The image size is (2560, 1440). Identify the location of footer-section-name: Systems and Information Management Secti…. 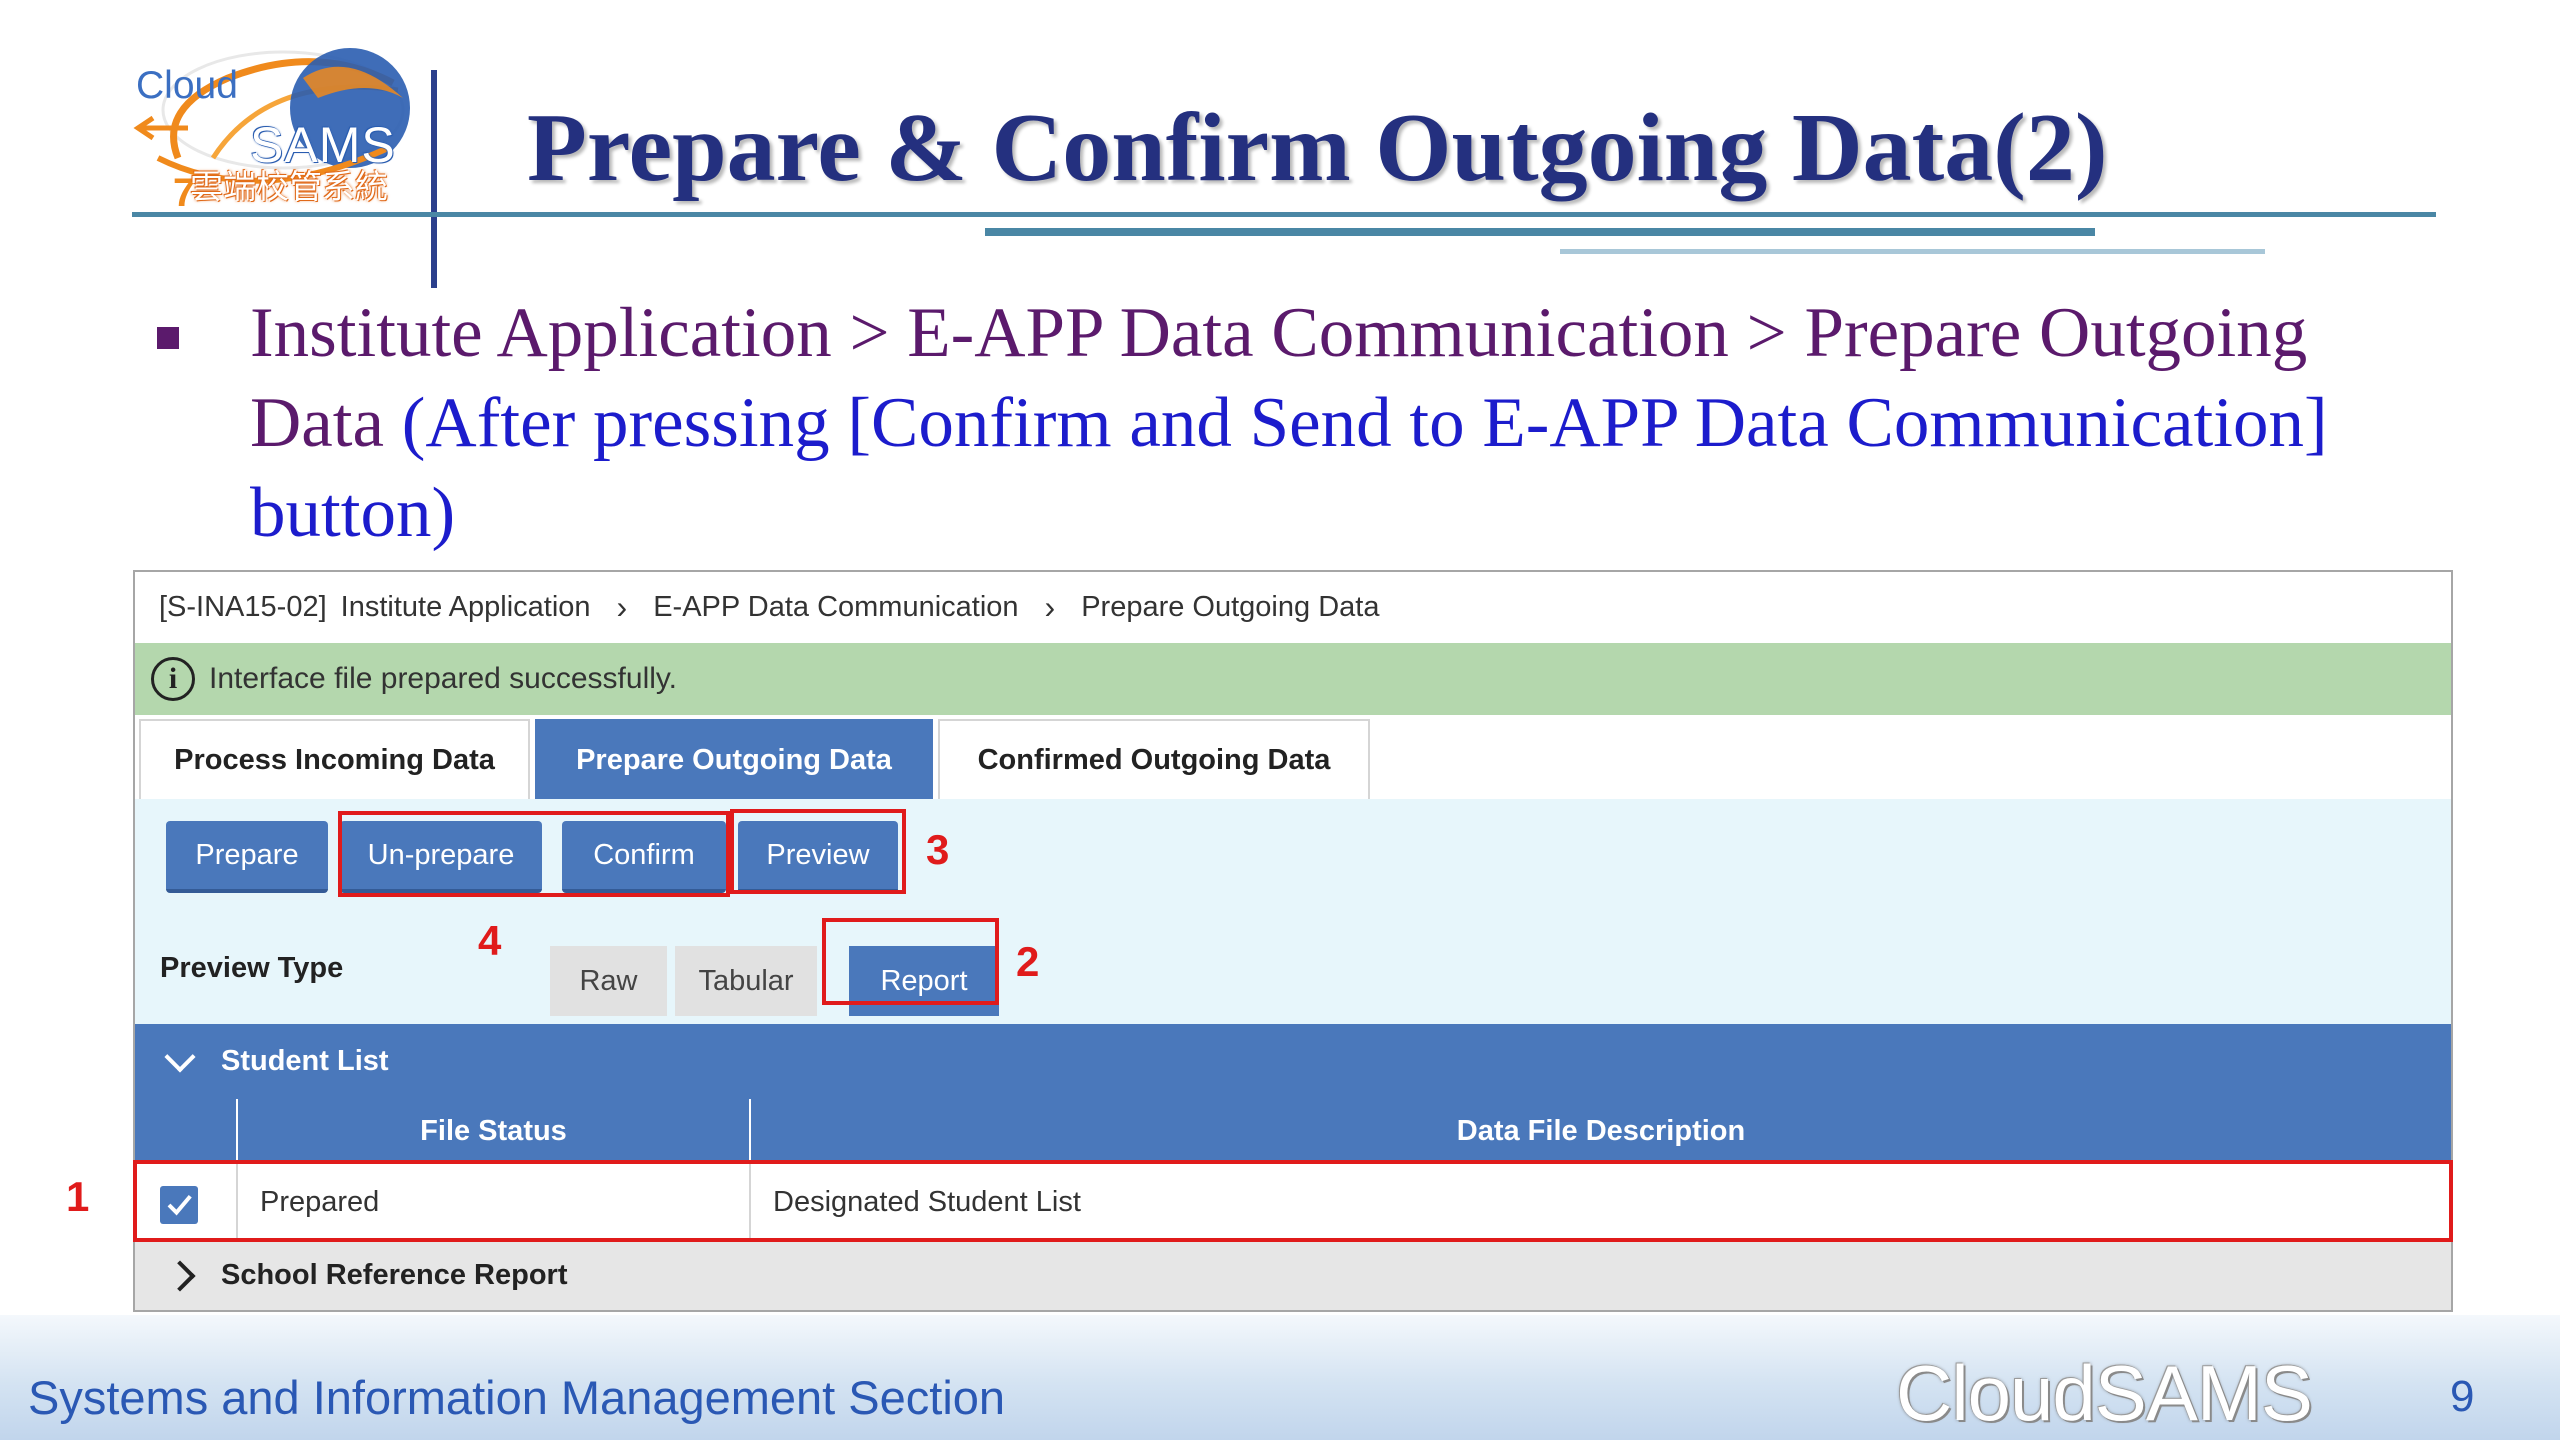
(517, 1397).